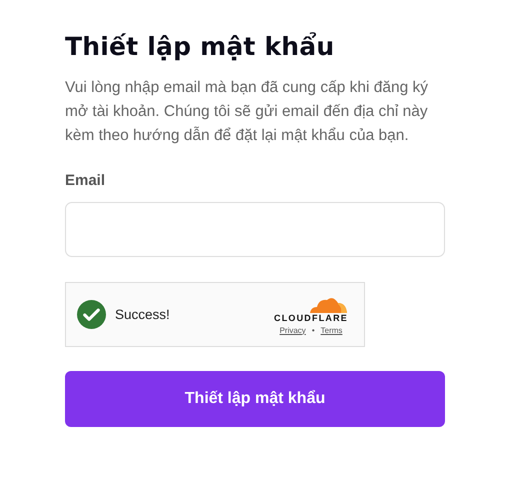 This screenshot has height=504, width=507. What do you see at coordinates (311, 318) in the screenshot?
I see `brand-wordmark: CLOUDFLARE` at bounding box center [311, 318].